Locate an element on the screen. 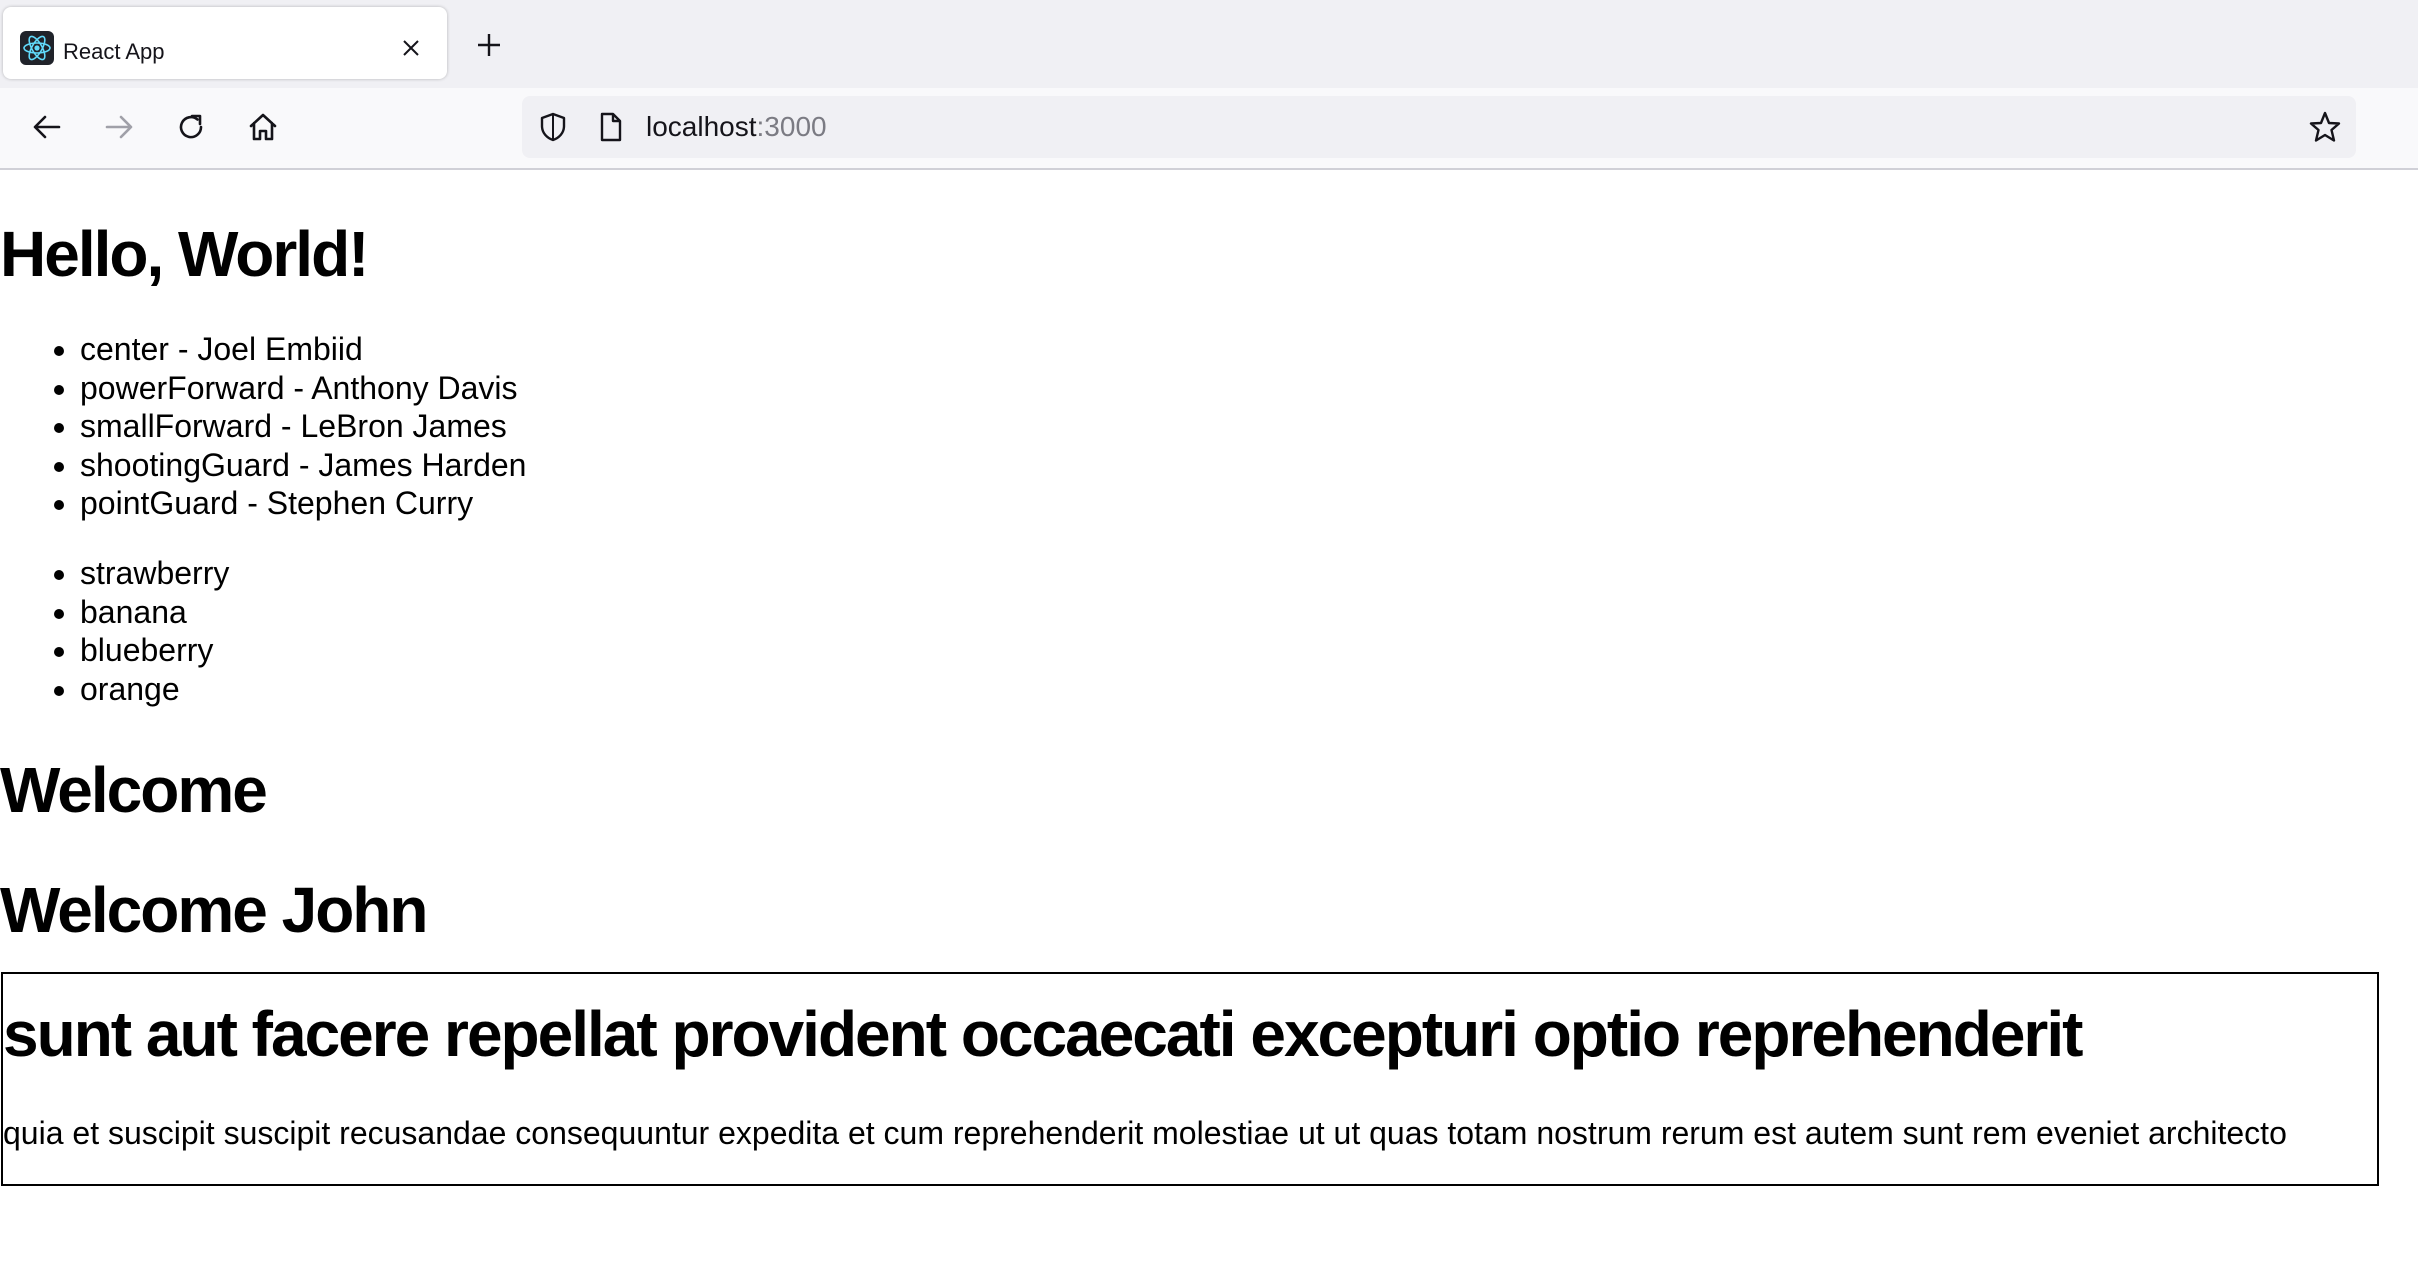 This screenshot has height=1276, width=2418. close-icon is located at coordinates (411, 48).